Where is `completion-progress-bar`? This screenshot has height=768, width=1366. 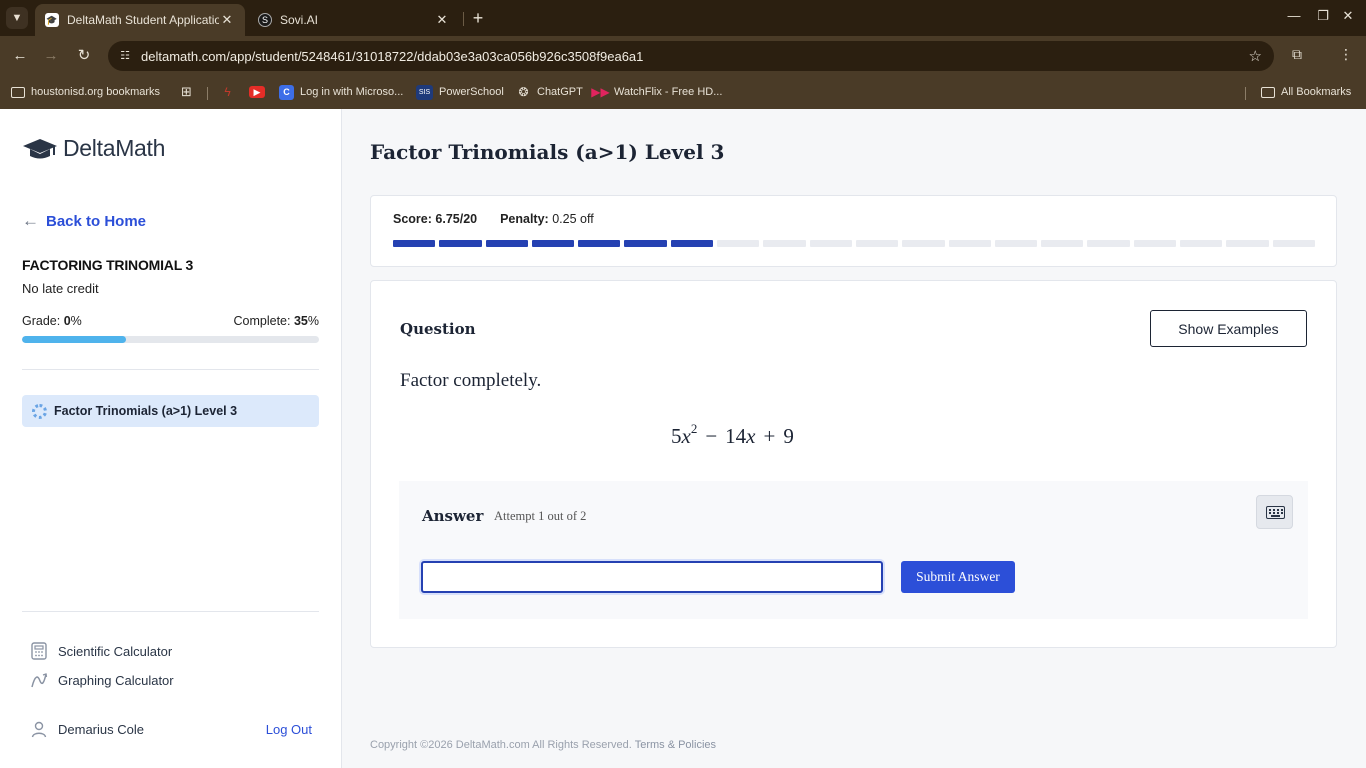 completion-progress-bar is located at coordinates (170, 339).